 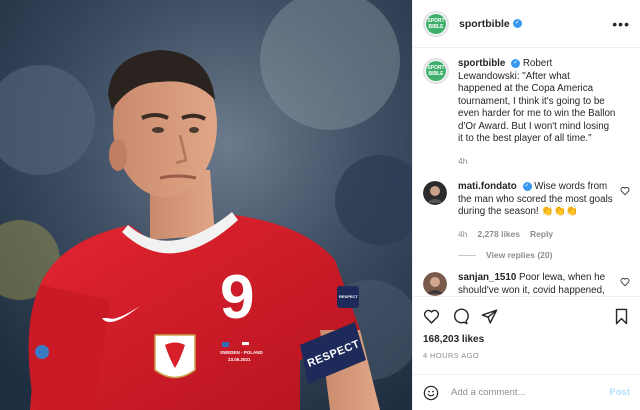 I want to click on comment-bubble-icon, so click(x=460, y=316).